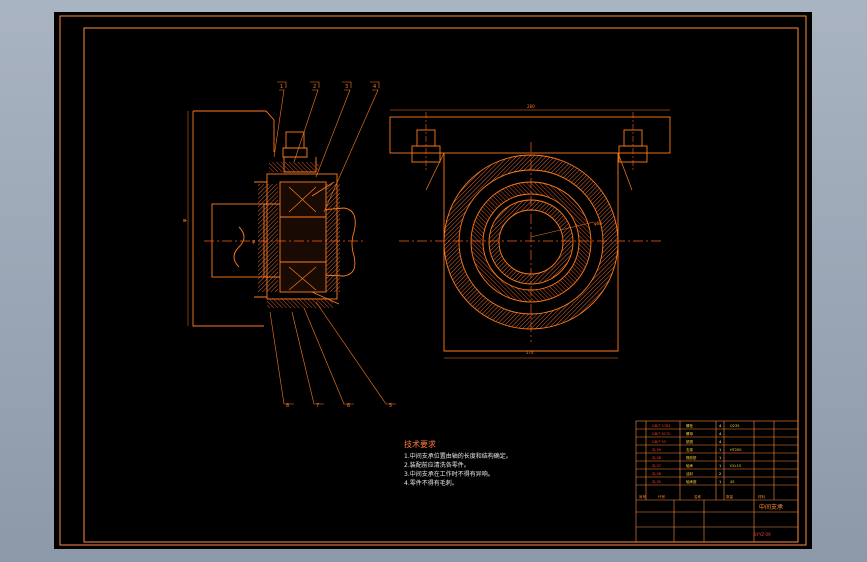 The height and width of the screenshot is (562, 867). What do you see at coordinates (656, 474) in the screenshot?
I see `svg-text: ZJ-06` at bounding box center [656, 474].